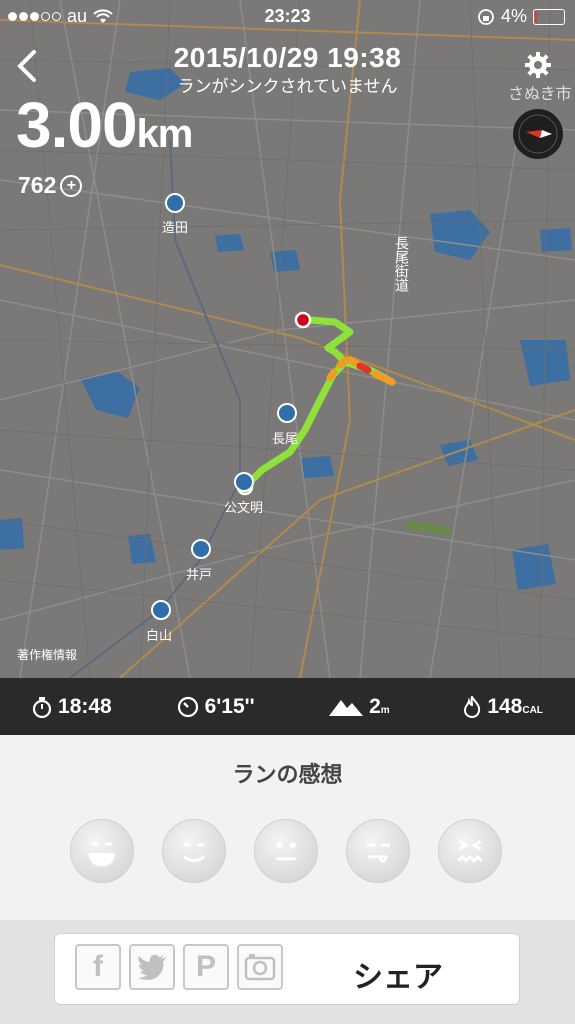  Describe the element at coordinates (244, 507) in the screenshot. I see `station-label-kumonmyo: 公文明` at that location.